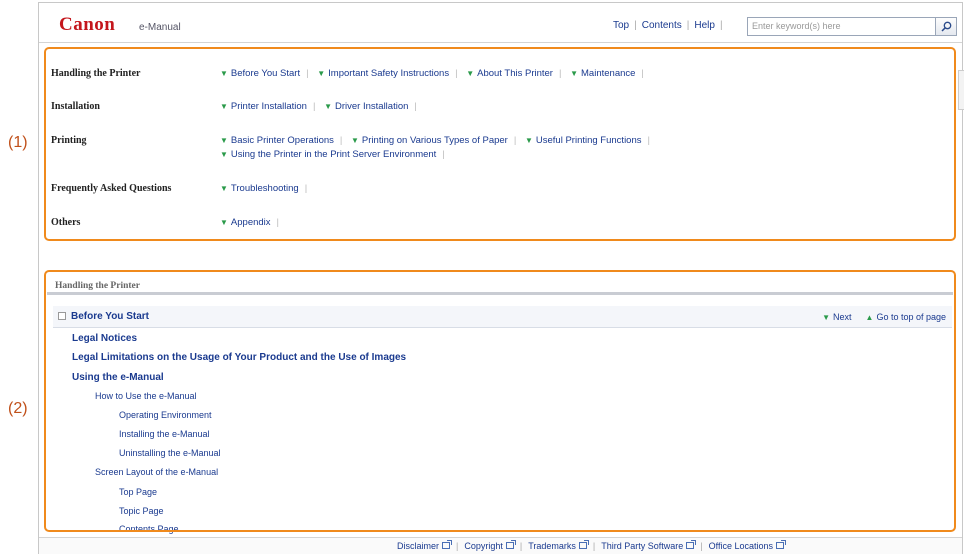  I want to click on emanual-subtitle: e-Manual, so click(160, 27).